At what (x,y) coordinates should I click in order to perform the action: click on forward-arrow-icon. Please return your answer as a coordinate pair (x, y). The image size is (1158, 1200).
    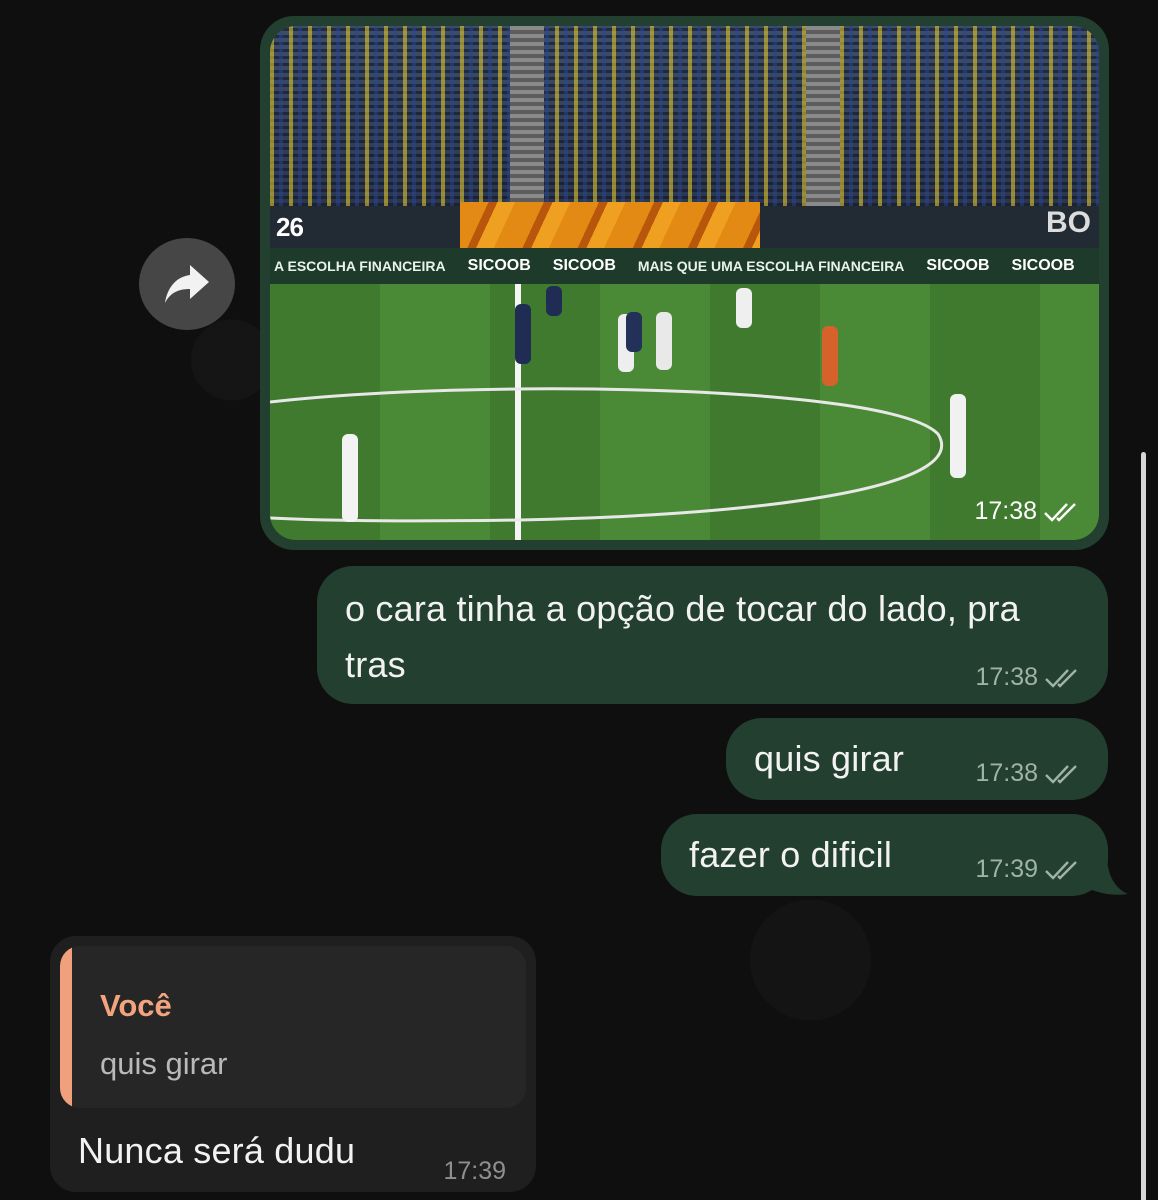
    Looking at the image, I should click on (187, 284).